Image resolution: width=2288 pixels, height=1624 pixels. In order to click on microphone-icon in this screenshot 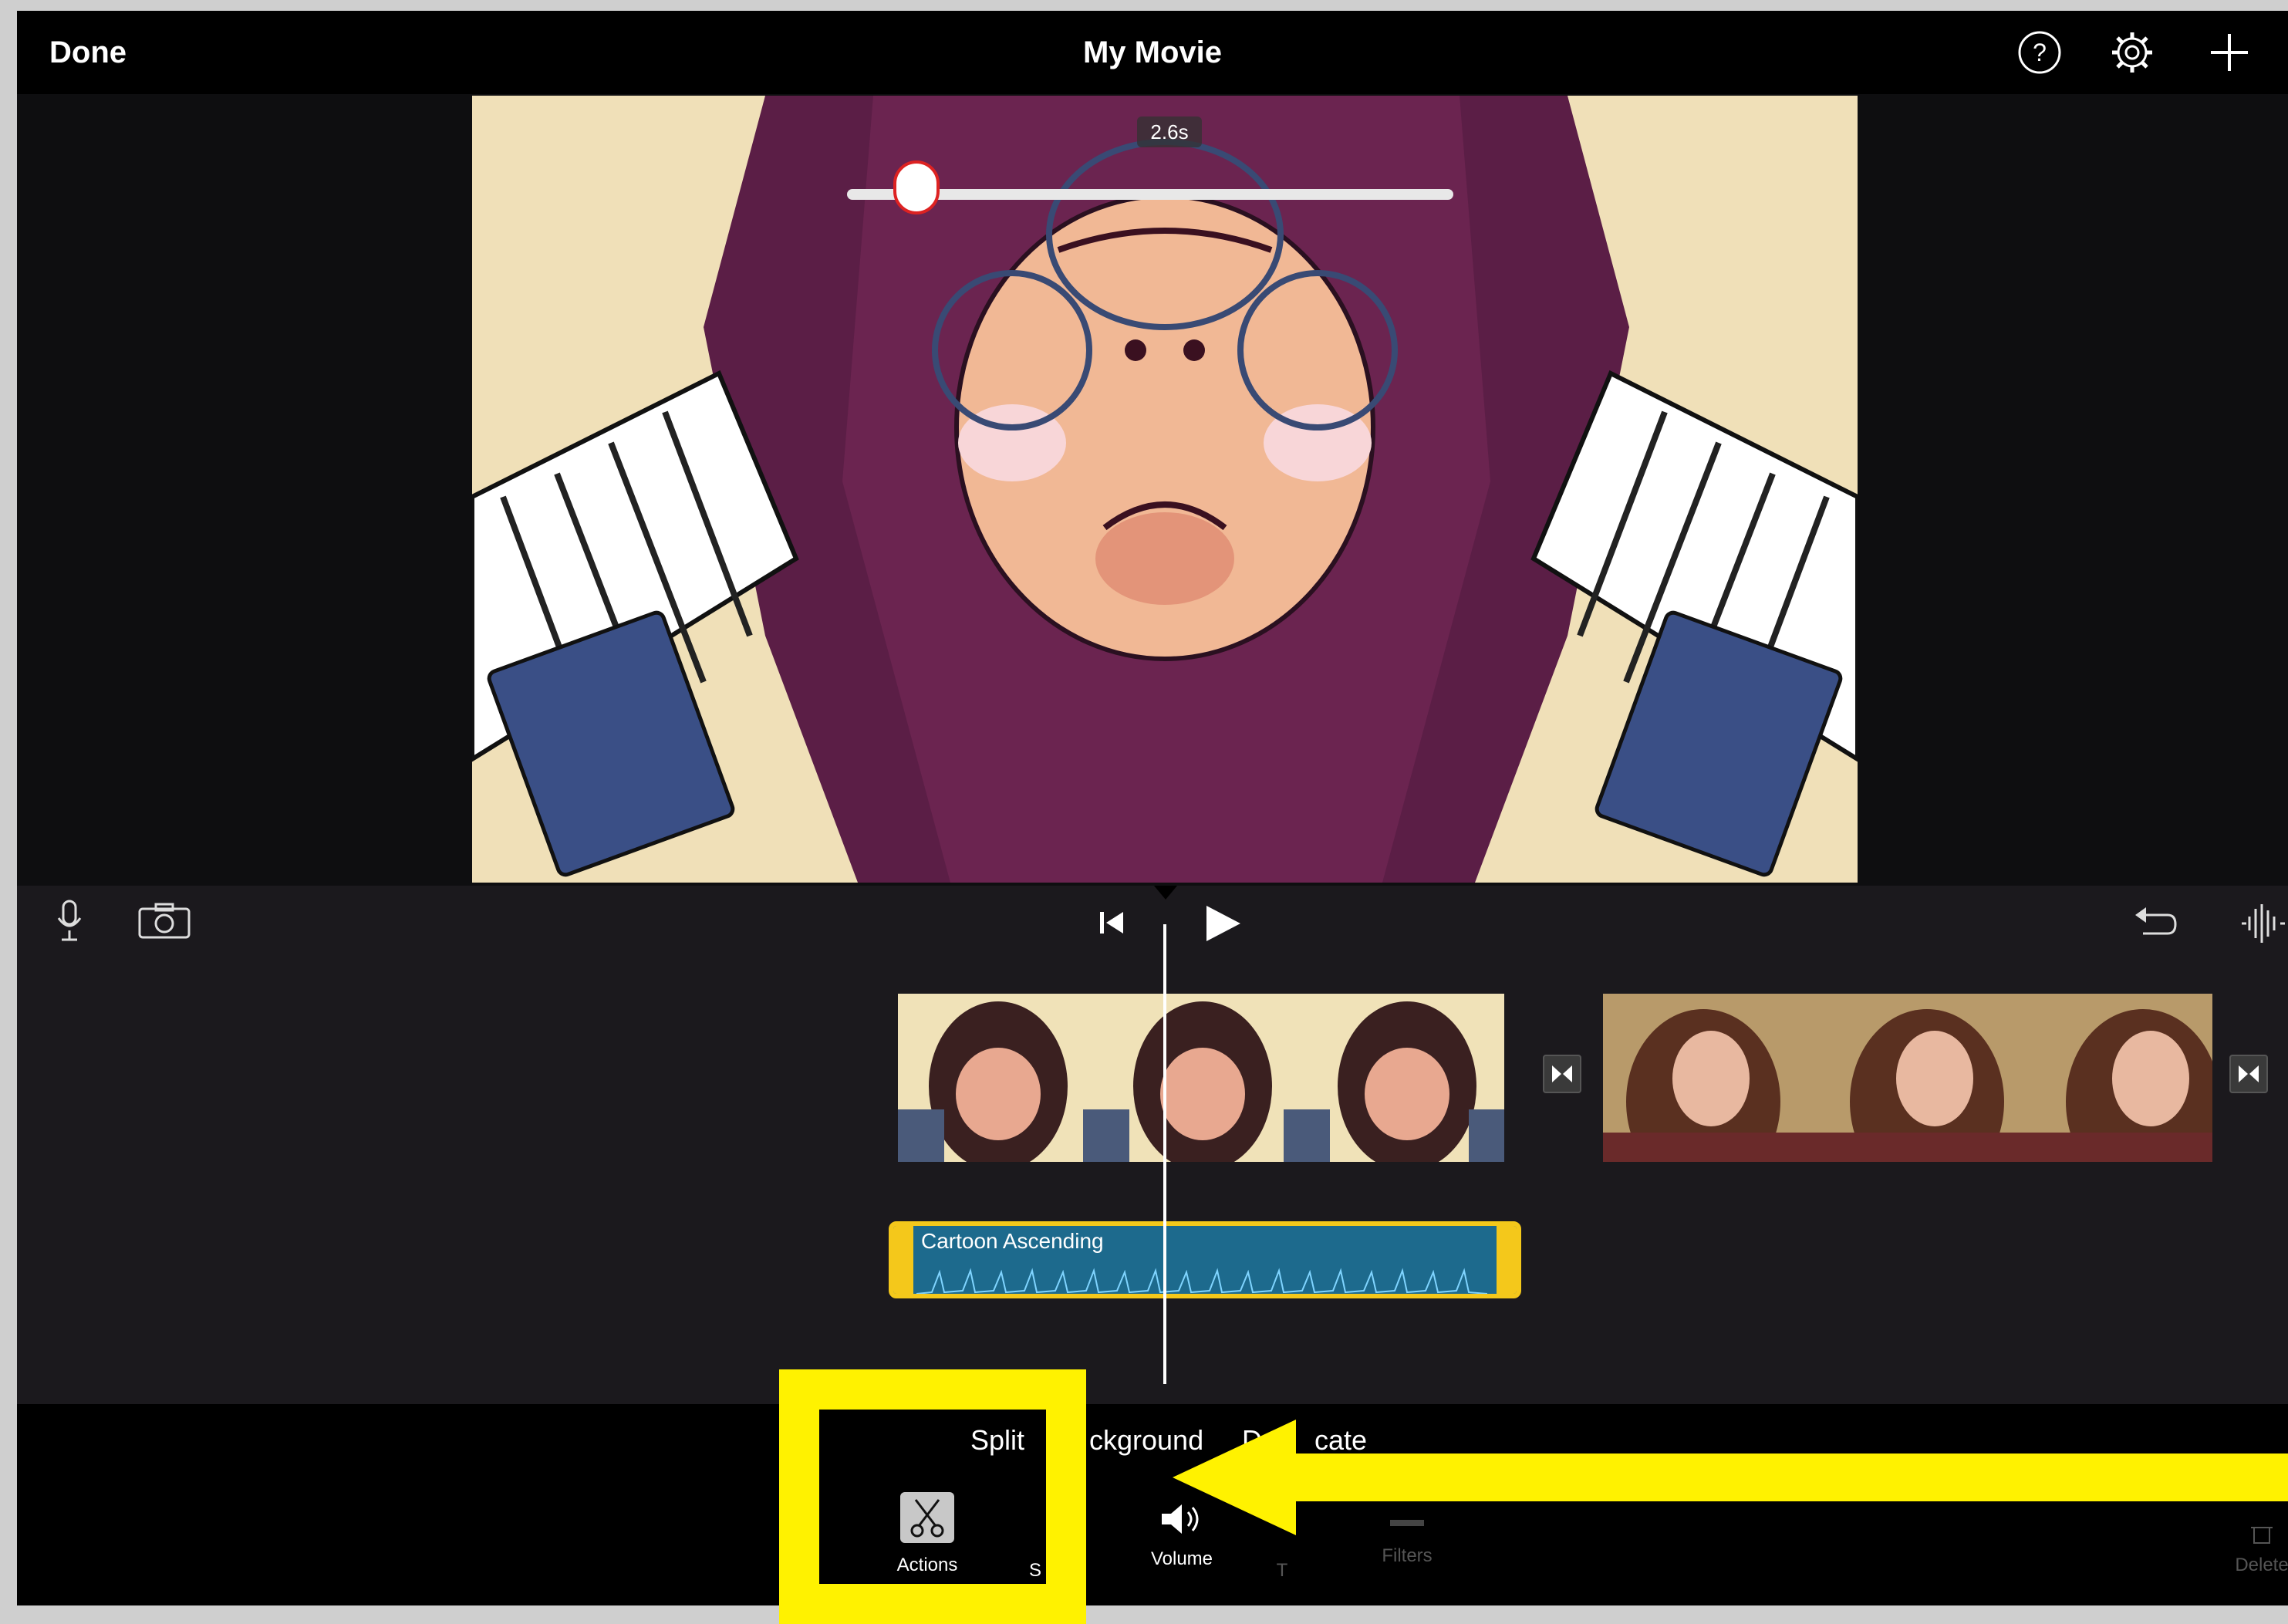, I will do `click(69, 921)`.